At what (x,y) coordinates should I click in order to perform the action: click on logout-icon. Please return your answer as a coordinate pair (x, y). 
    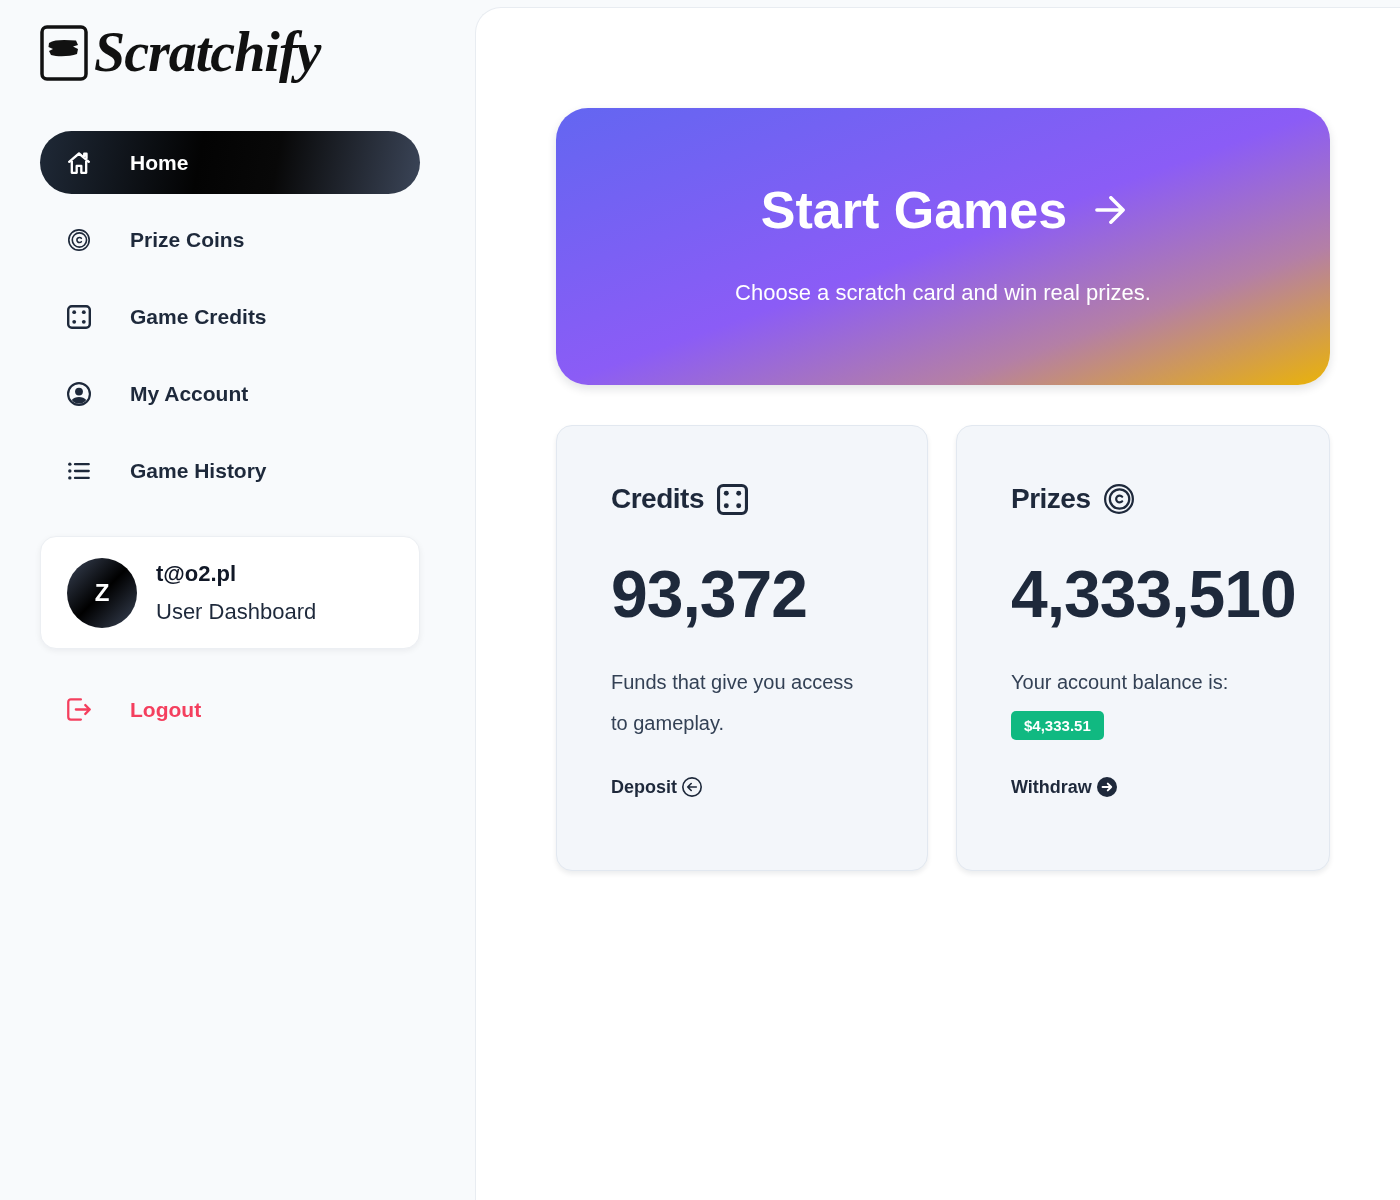
    Looking at the image, I should click on (79, 709).